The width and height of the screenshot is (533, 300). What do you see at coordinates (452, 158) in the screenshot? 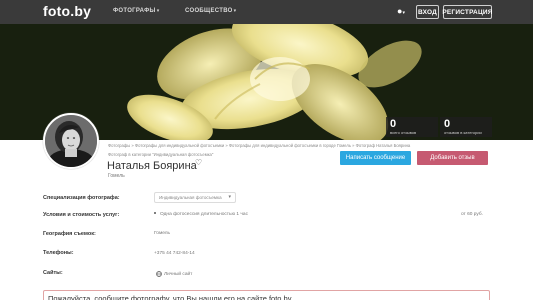
I see `add-review-button: Добавить отзыв` at bounding box center [452, 158].